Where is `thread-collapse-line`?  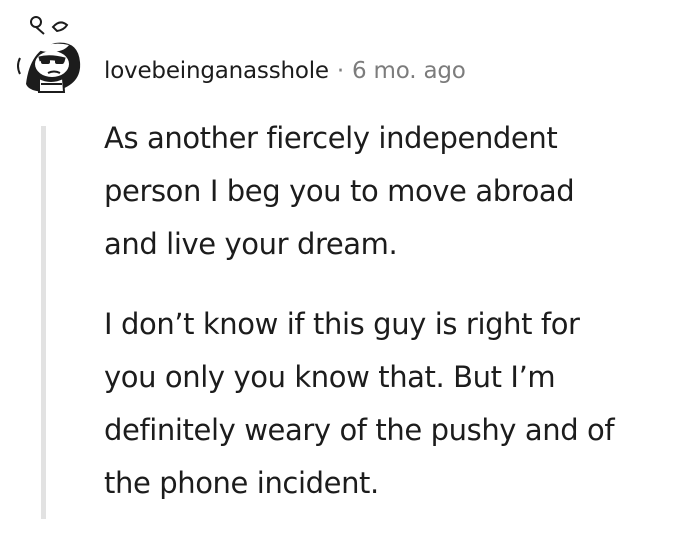 thread-collapse-line is located at coordinates (43, 322).